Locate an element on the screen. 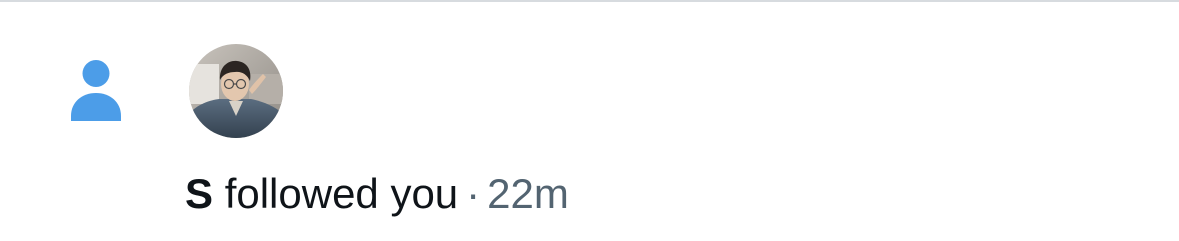  action-text: followed you is located at coordinates (341, 193).